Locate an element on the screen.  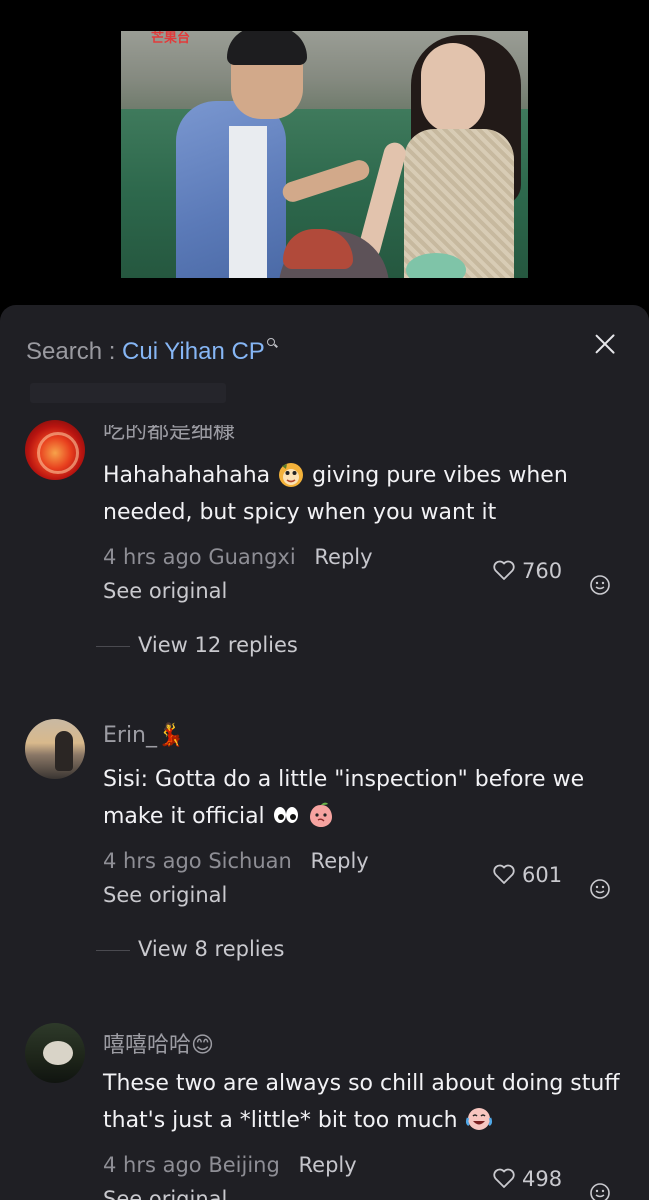
view-replies-label: View 12 replies is located at coordinates (218, 645).